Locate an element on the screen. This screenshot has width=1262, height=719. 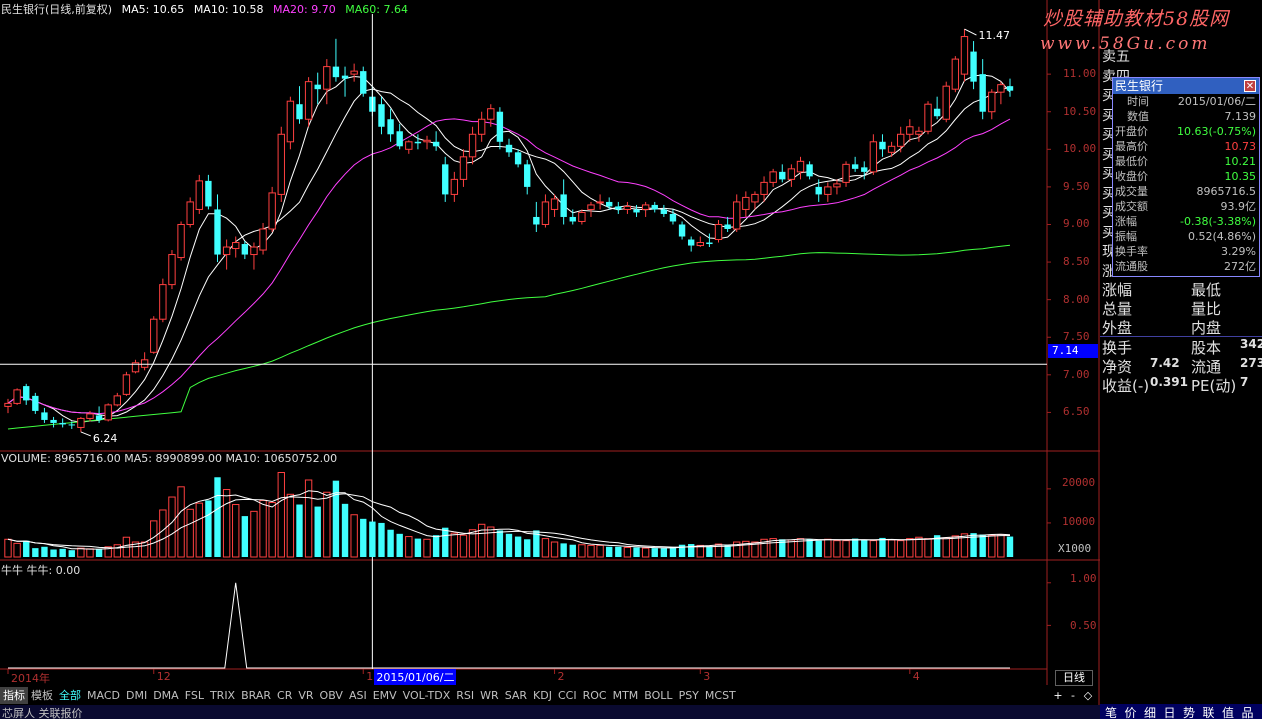
quote-tab: 品 is located at coordinates (1248, 711).